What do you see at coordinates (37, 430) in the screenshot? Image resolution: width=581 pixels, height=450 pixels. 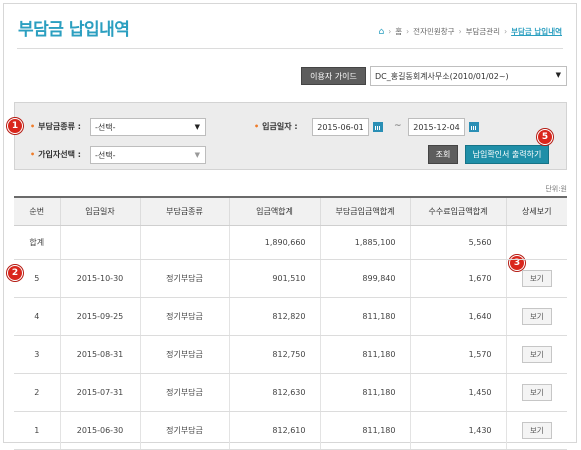 I see `row-number: 1` at bounding box center [37, 430].